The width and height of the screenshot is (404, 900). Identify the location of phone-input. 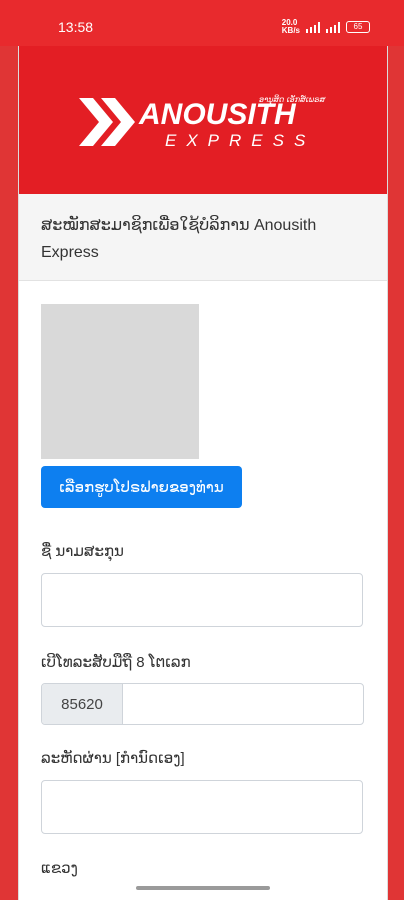
(243, 704).